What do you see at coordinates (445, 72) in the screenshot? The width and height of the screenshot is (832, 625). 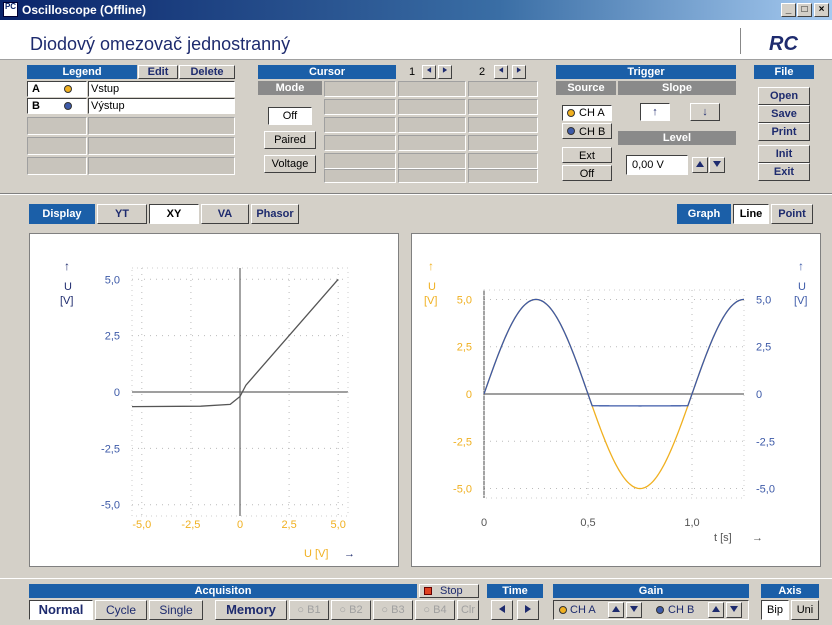 I see `cursor-1-right-button` at bounding box center [445, 72].